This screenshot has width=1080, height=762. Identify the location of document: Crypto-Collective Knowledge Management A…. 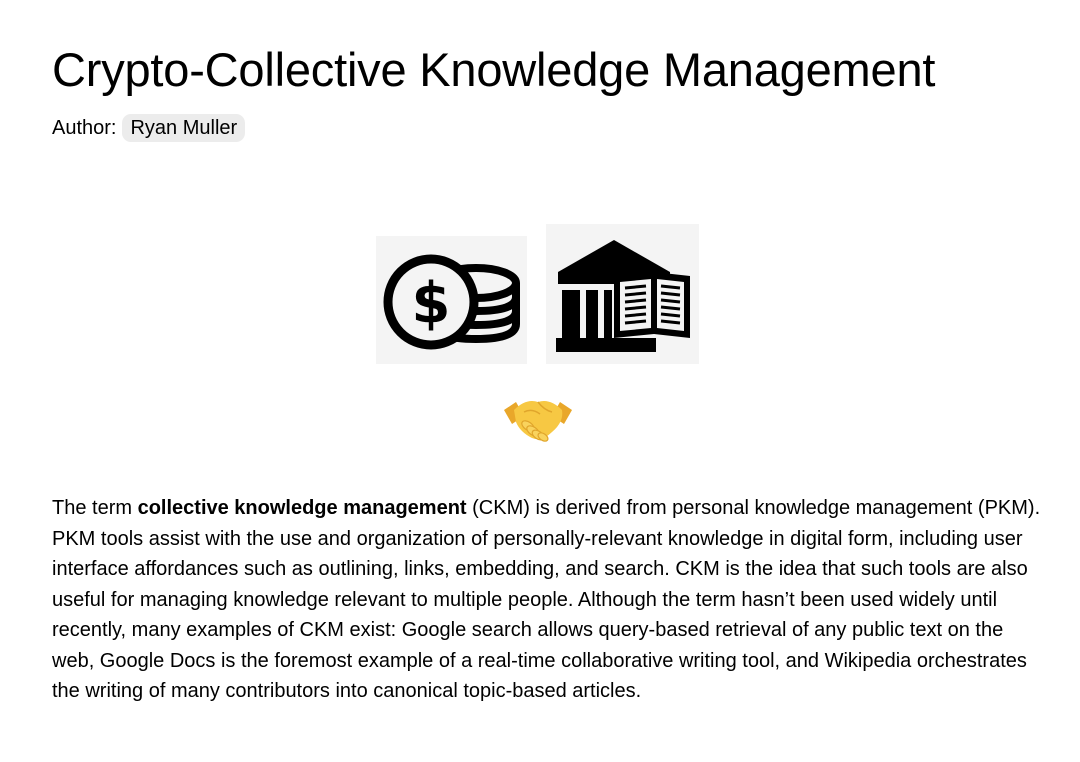
(547, 89).